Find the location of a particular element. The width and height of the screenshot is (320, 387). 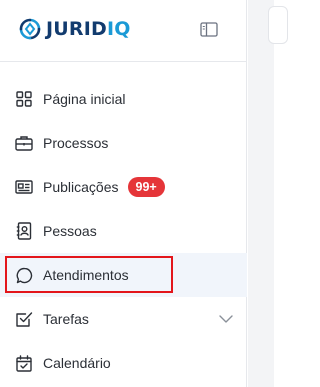

brand-name: JURIDIQ is located at coordinates (88, 29).